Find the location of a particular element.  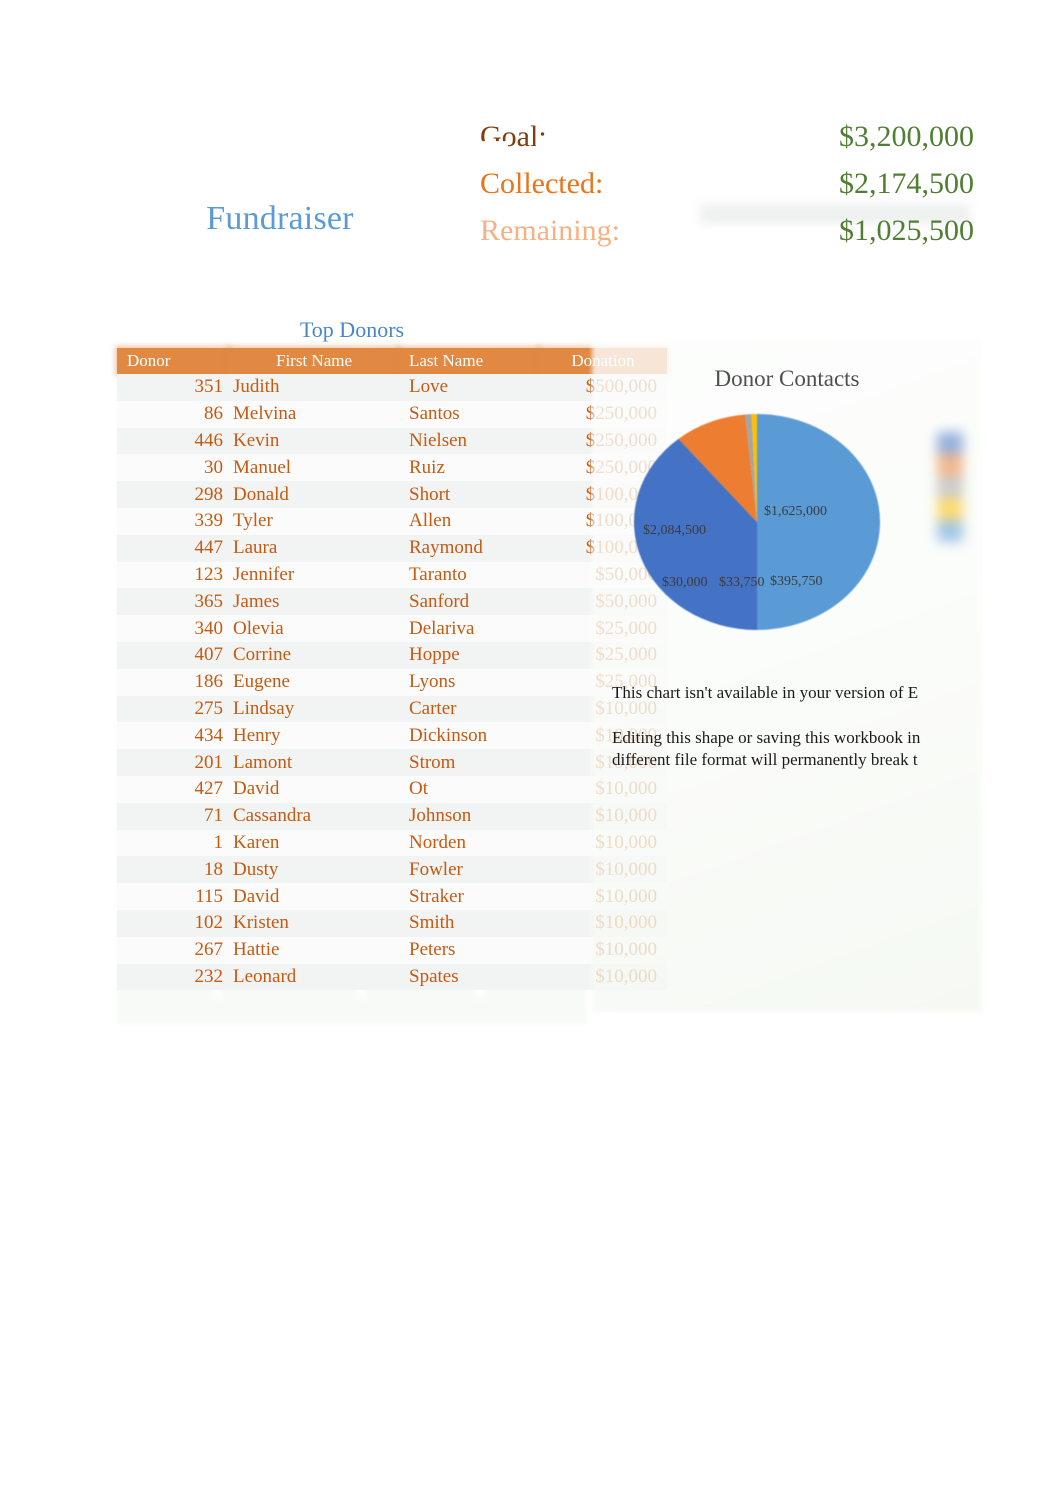

donor-id-cell: 267 is located at coordinates (209, 950).